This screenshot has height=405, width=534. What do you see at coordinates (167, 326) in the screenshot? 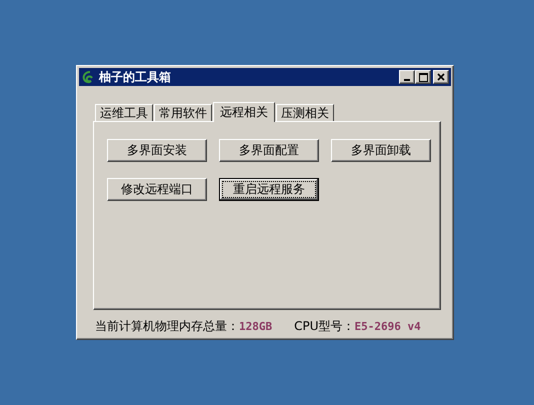
I see `status-label: 当前计算机物理内存总量：` at bounding box center [167, 326].